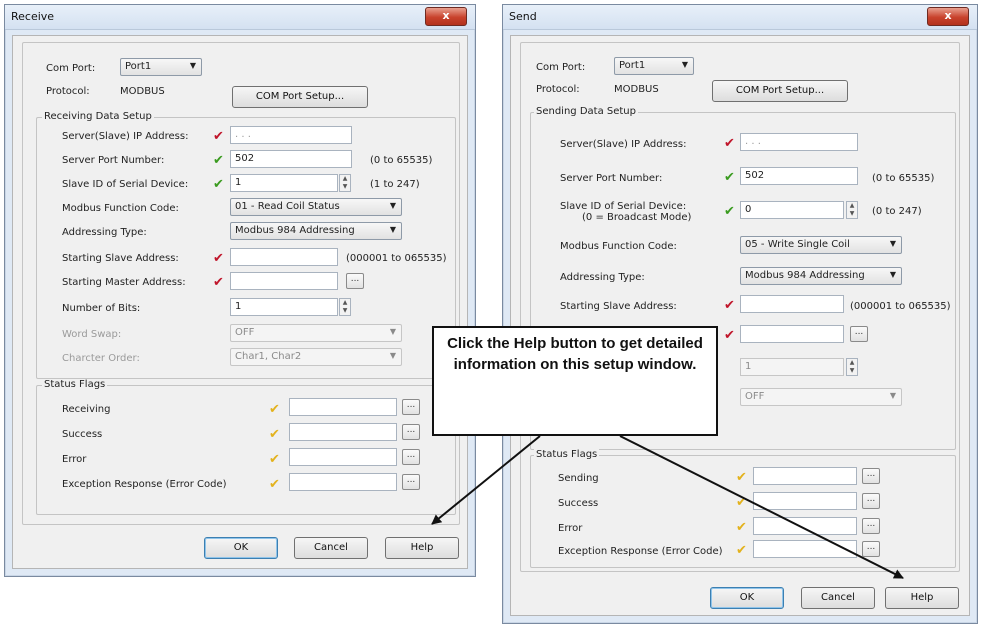  What do you see at coordinates (331, 548) in the screenshot?
I see `receive-cancel-button: Cancel` at bounding box center [331, 548].